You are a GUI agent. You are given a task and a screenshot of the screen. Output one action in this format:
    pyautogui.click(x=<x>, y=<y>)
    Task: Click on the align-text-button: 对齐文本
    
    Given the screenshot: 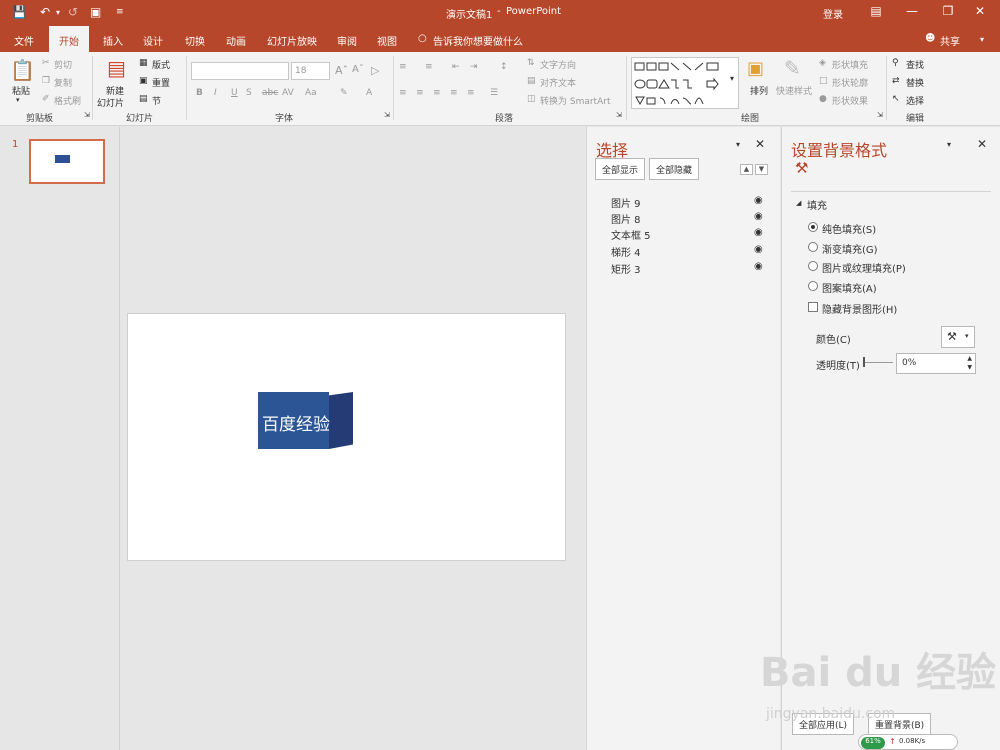 What is the action you would take?
    pyautogui.click(x=558, y=82)
    